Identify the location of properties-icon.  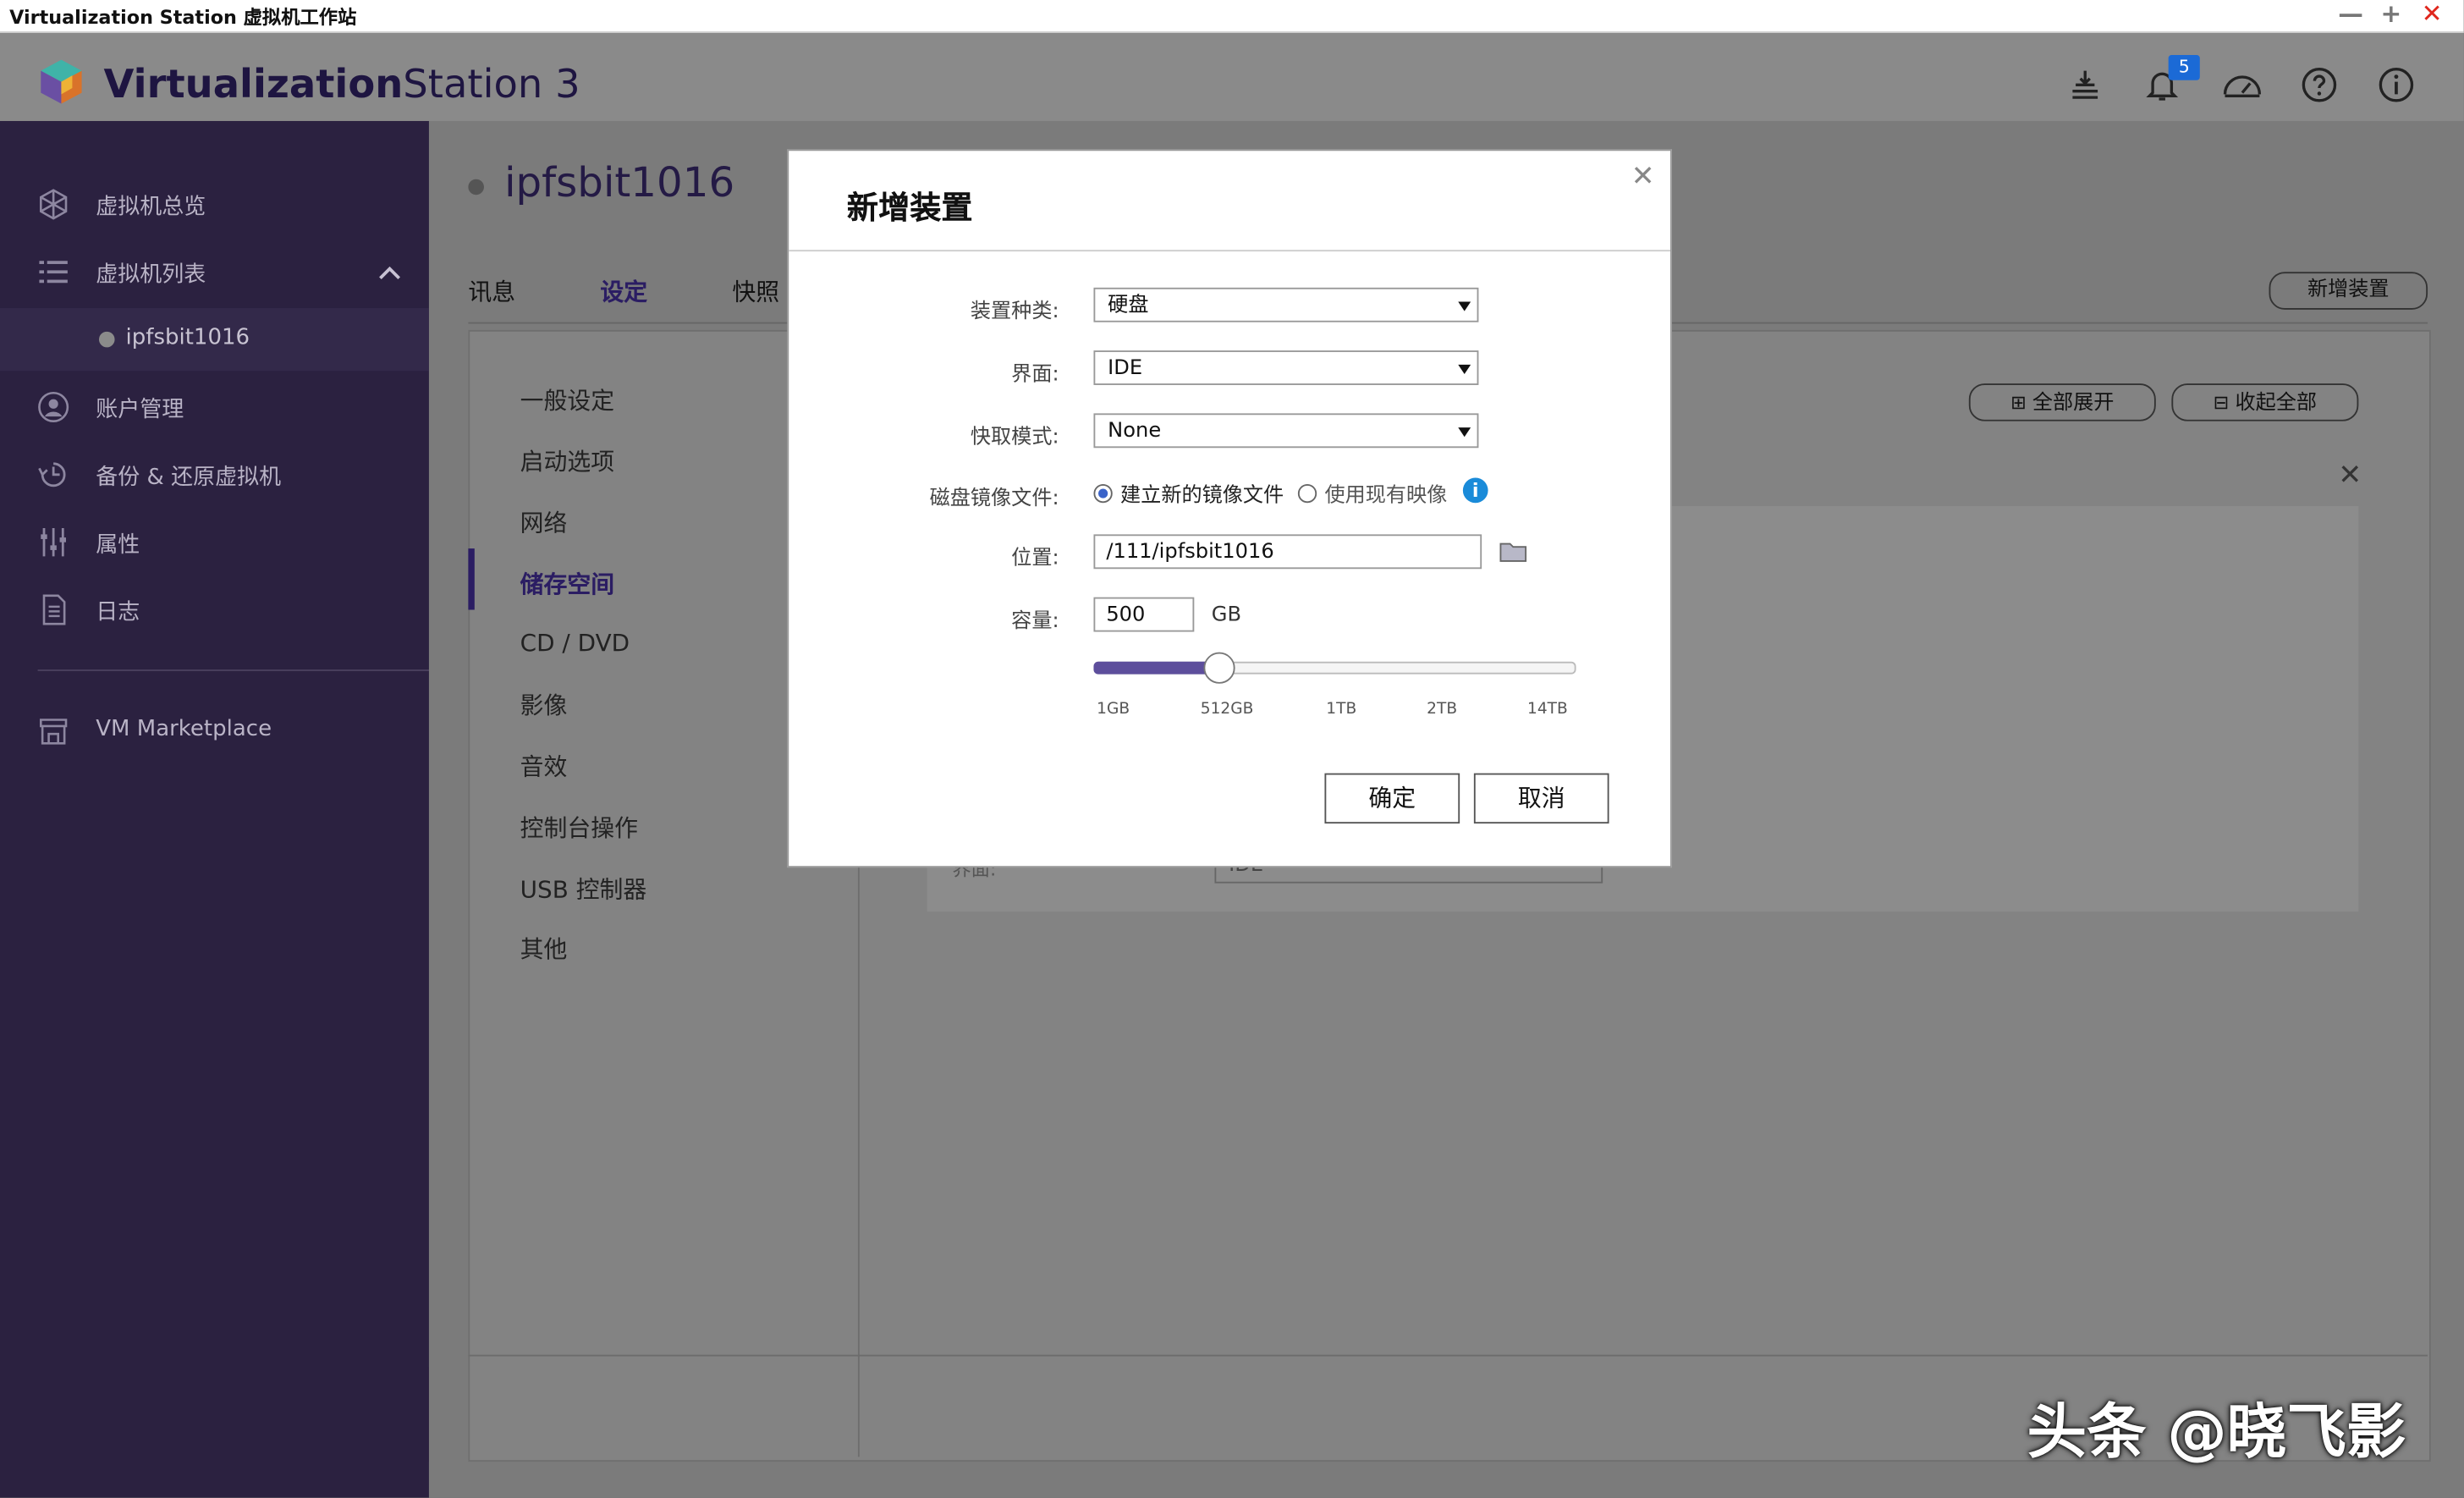
(54, 542).